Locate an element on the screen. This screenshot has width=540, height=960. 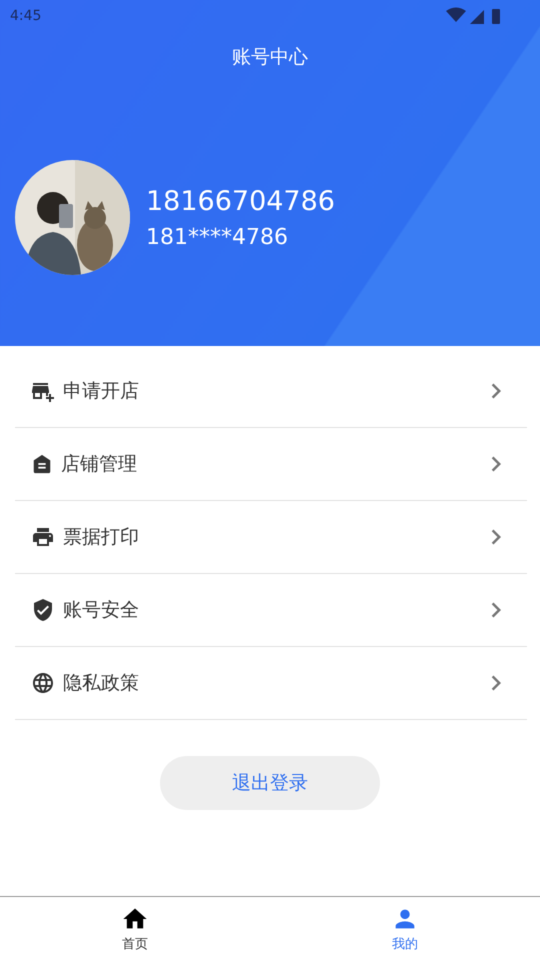
menu-item: 账号安全 is located at coordinates (271, 610).